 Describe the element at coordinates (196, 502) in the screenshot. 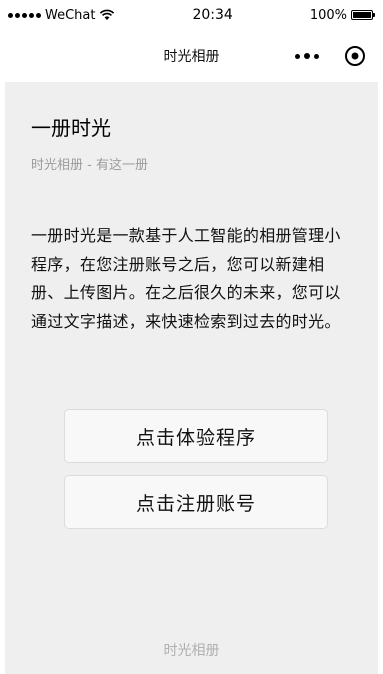

I see `register-account-button: 点击注册账号` at that location.